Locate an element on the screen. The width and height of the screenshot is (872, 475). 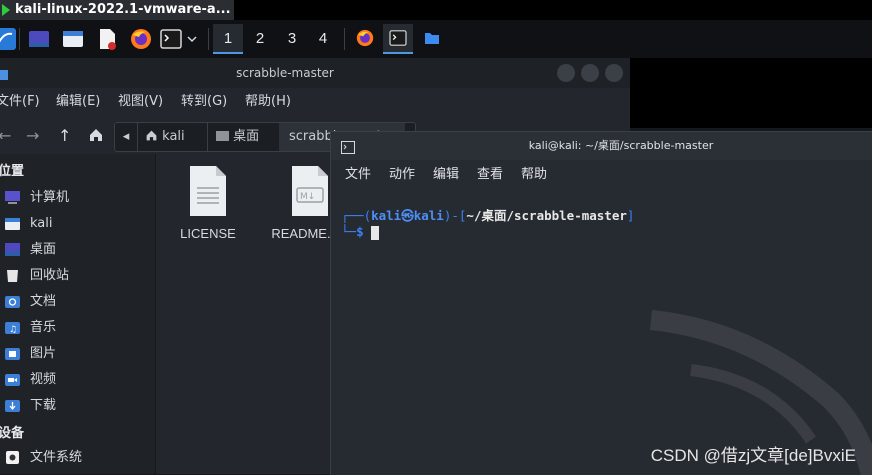
sidebar-item-filesystem: 文件系统 is located at coordinates (77, 458).